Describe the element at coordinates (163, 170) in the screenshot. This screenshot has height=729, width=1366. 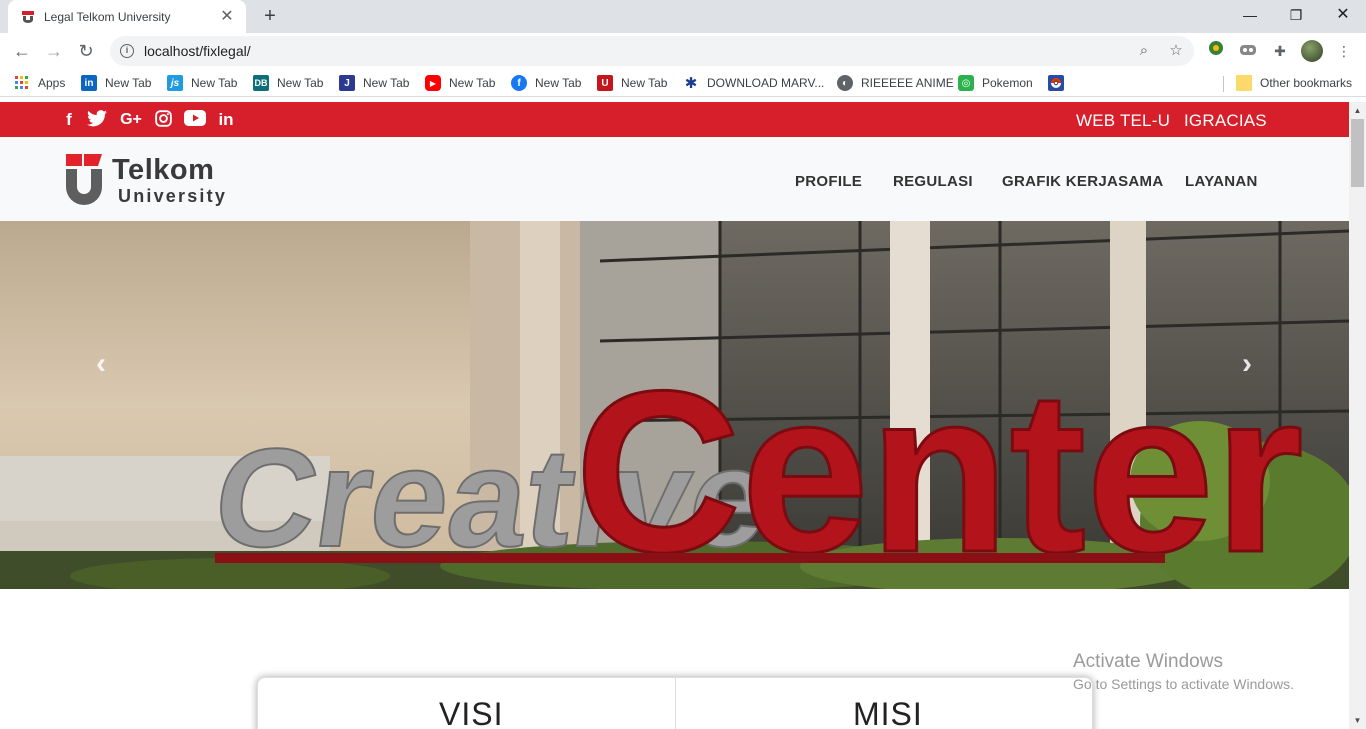
I see `logo-text-telkom: Telkom` at that location.